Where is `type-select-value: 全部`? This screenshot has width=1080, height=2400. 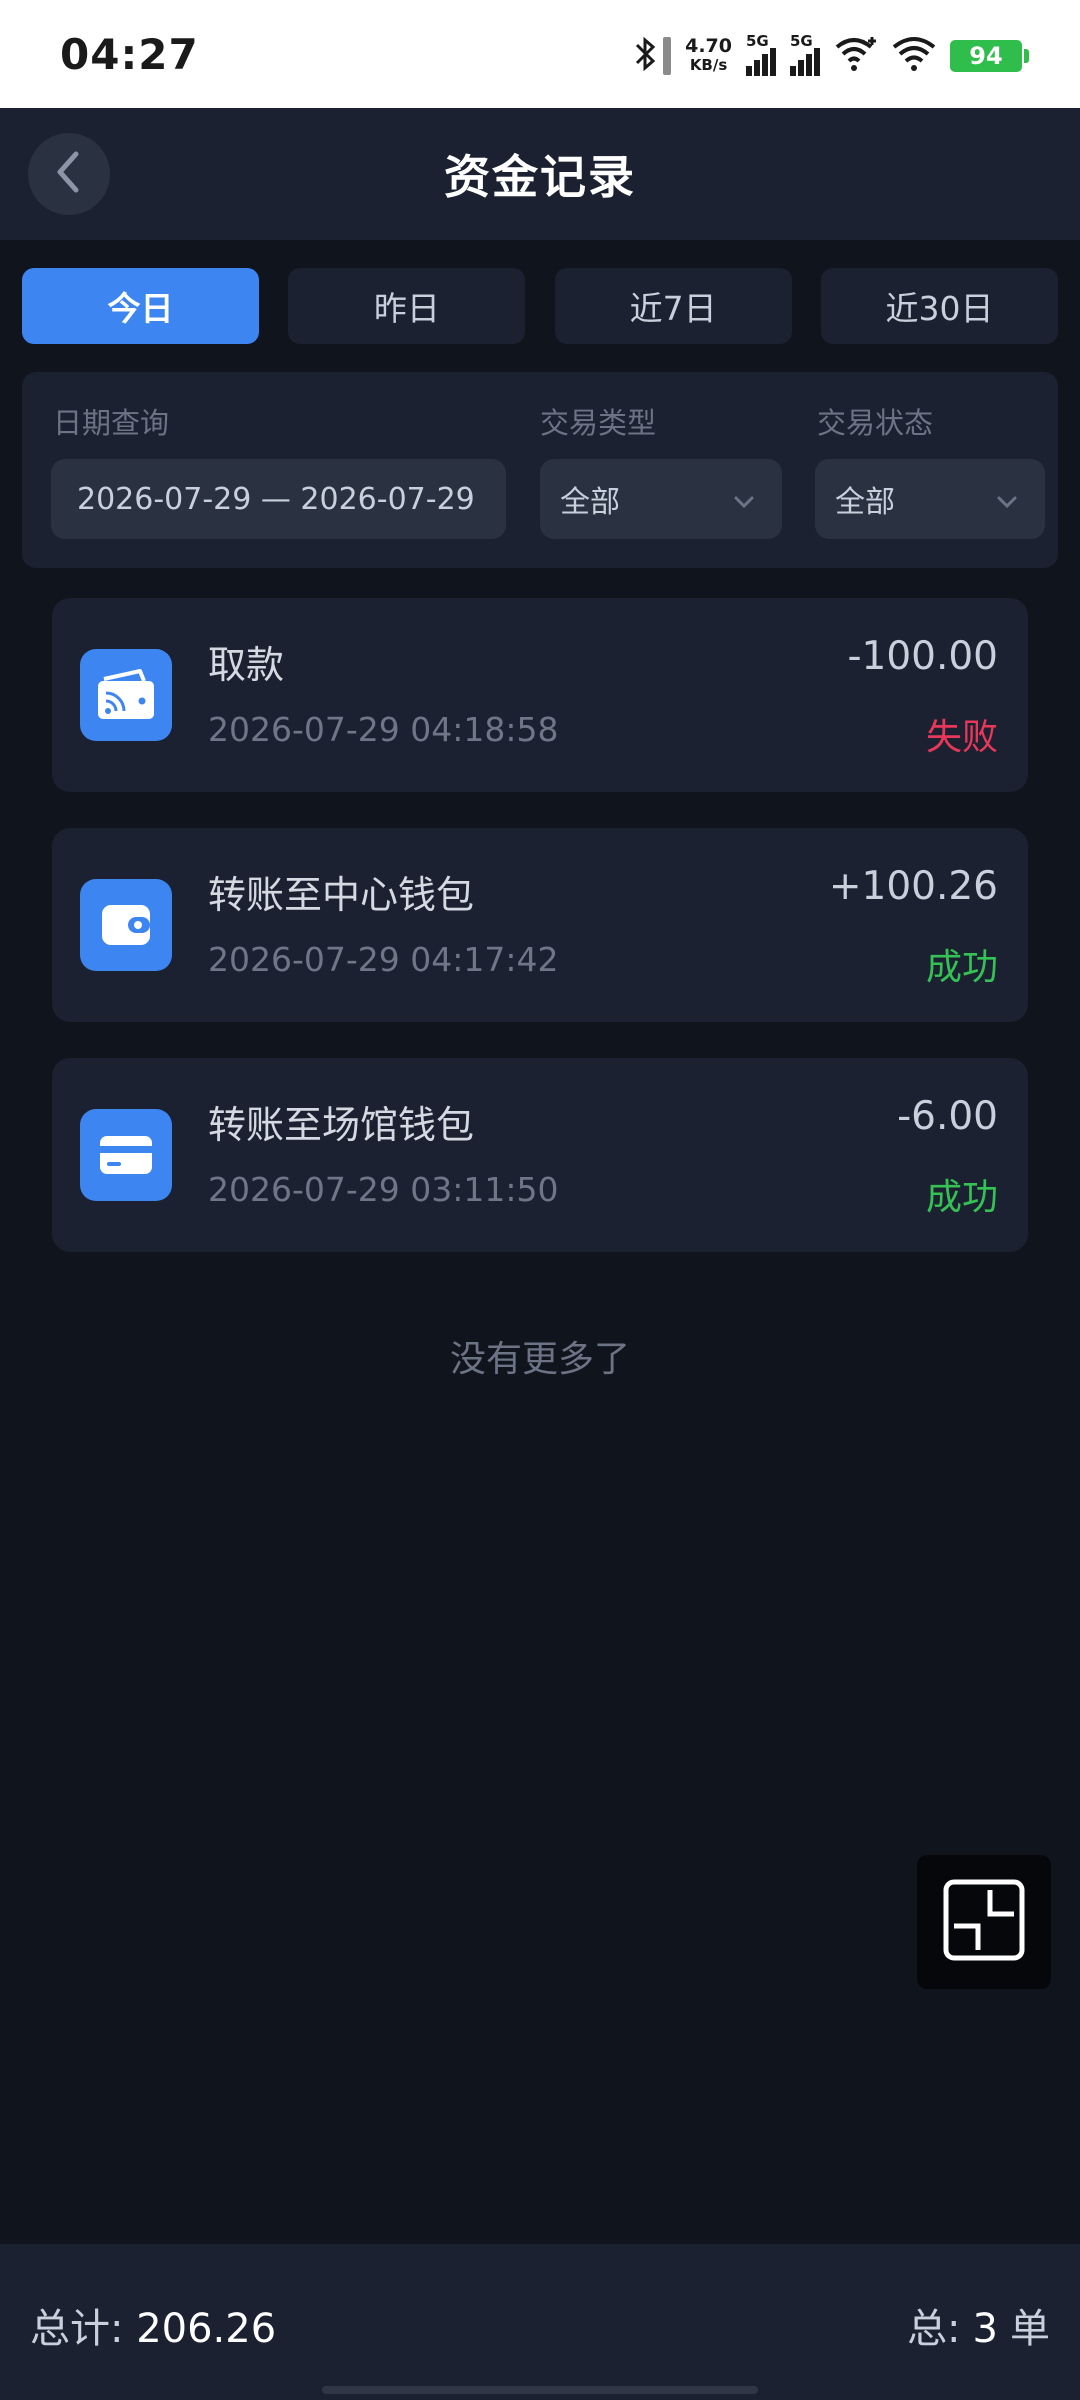
type-select-value: 全部 is located at coordinates (590, 502).